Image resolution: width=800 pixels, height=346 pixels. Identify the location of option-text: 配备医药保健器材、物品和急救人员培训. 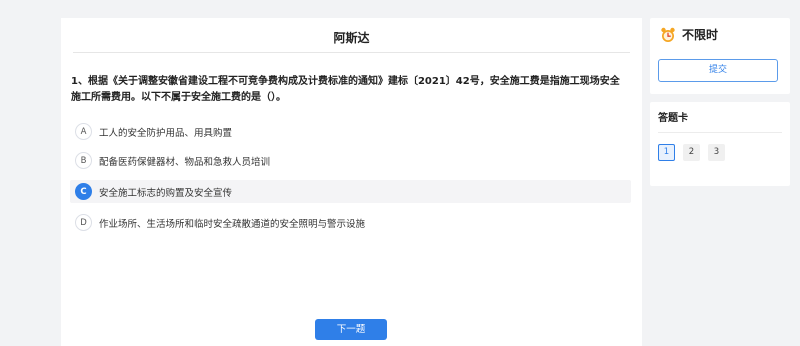
(185, 162).